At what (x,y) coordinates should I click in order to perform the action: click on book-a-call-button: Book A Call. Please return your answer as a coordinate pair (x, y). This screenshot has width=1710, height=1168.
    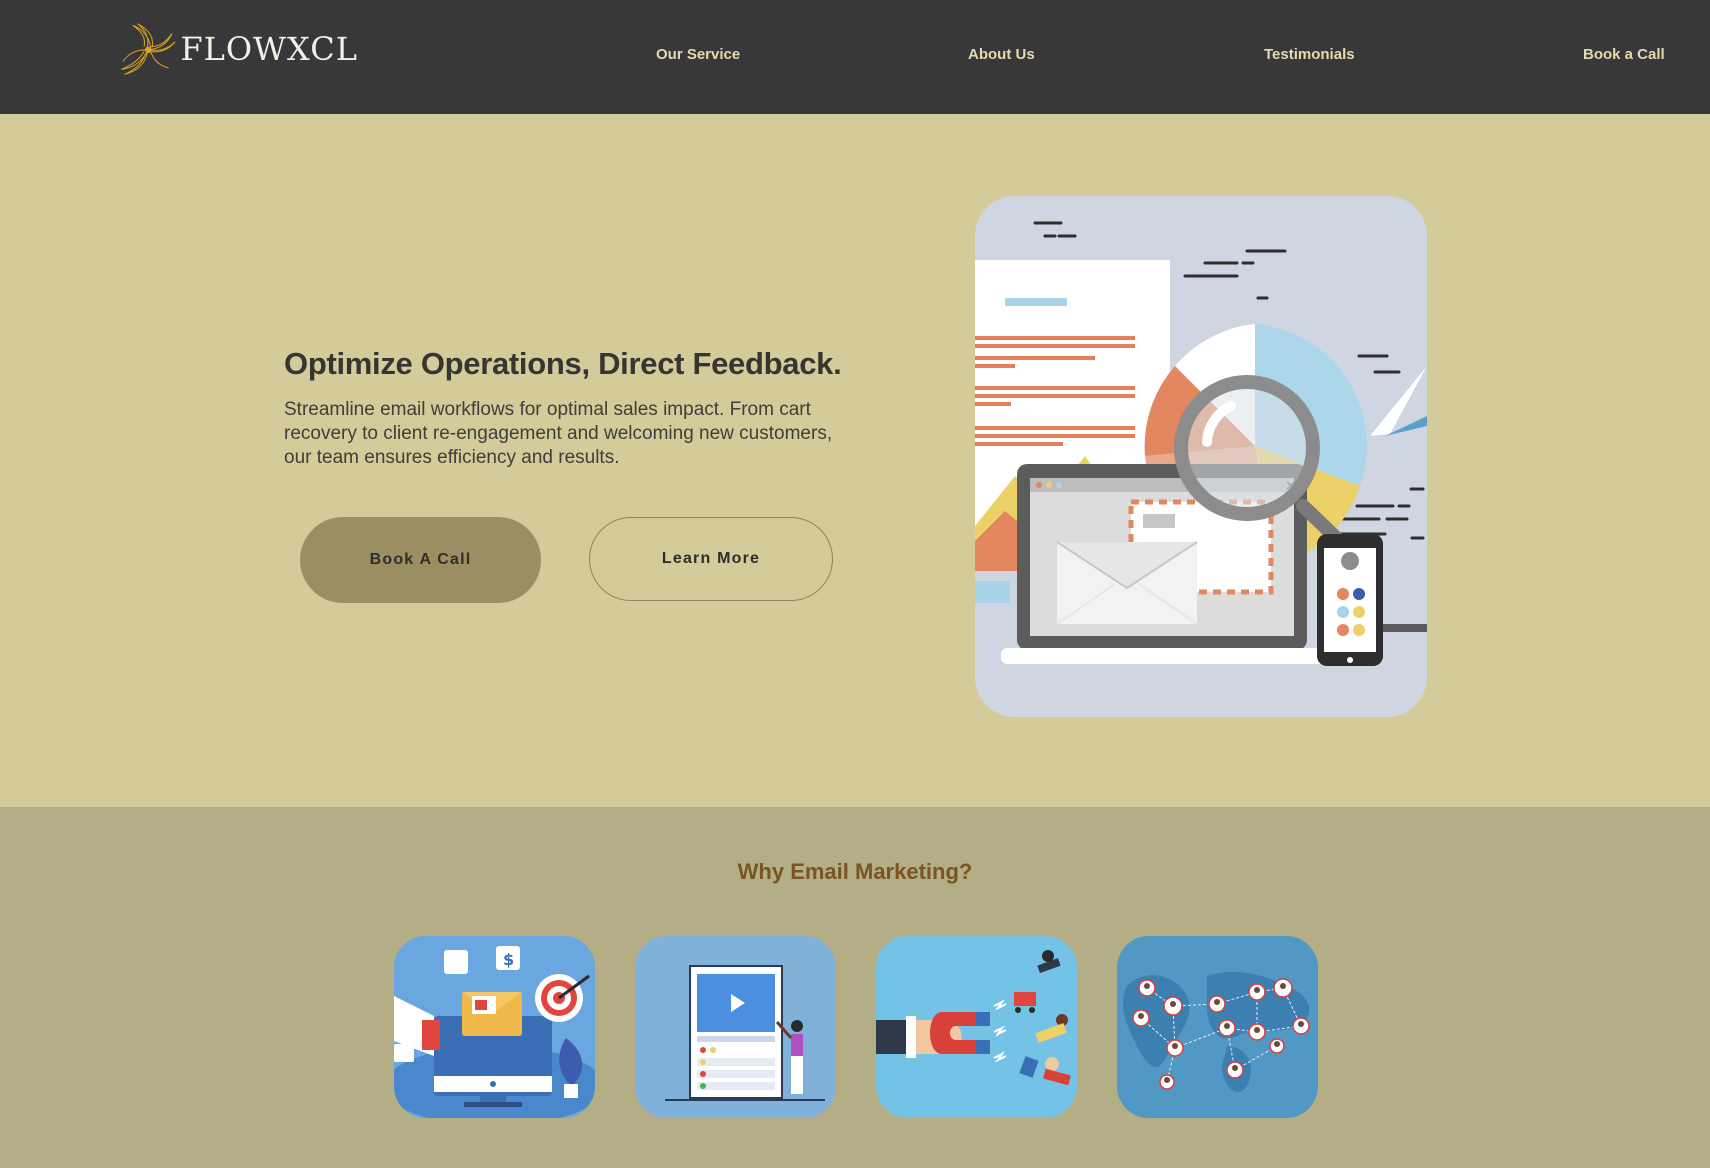
    Looking at the image, I should click on (420, 560).